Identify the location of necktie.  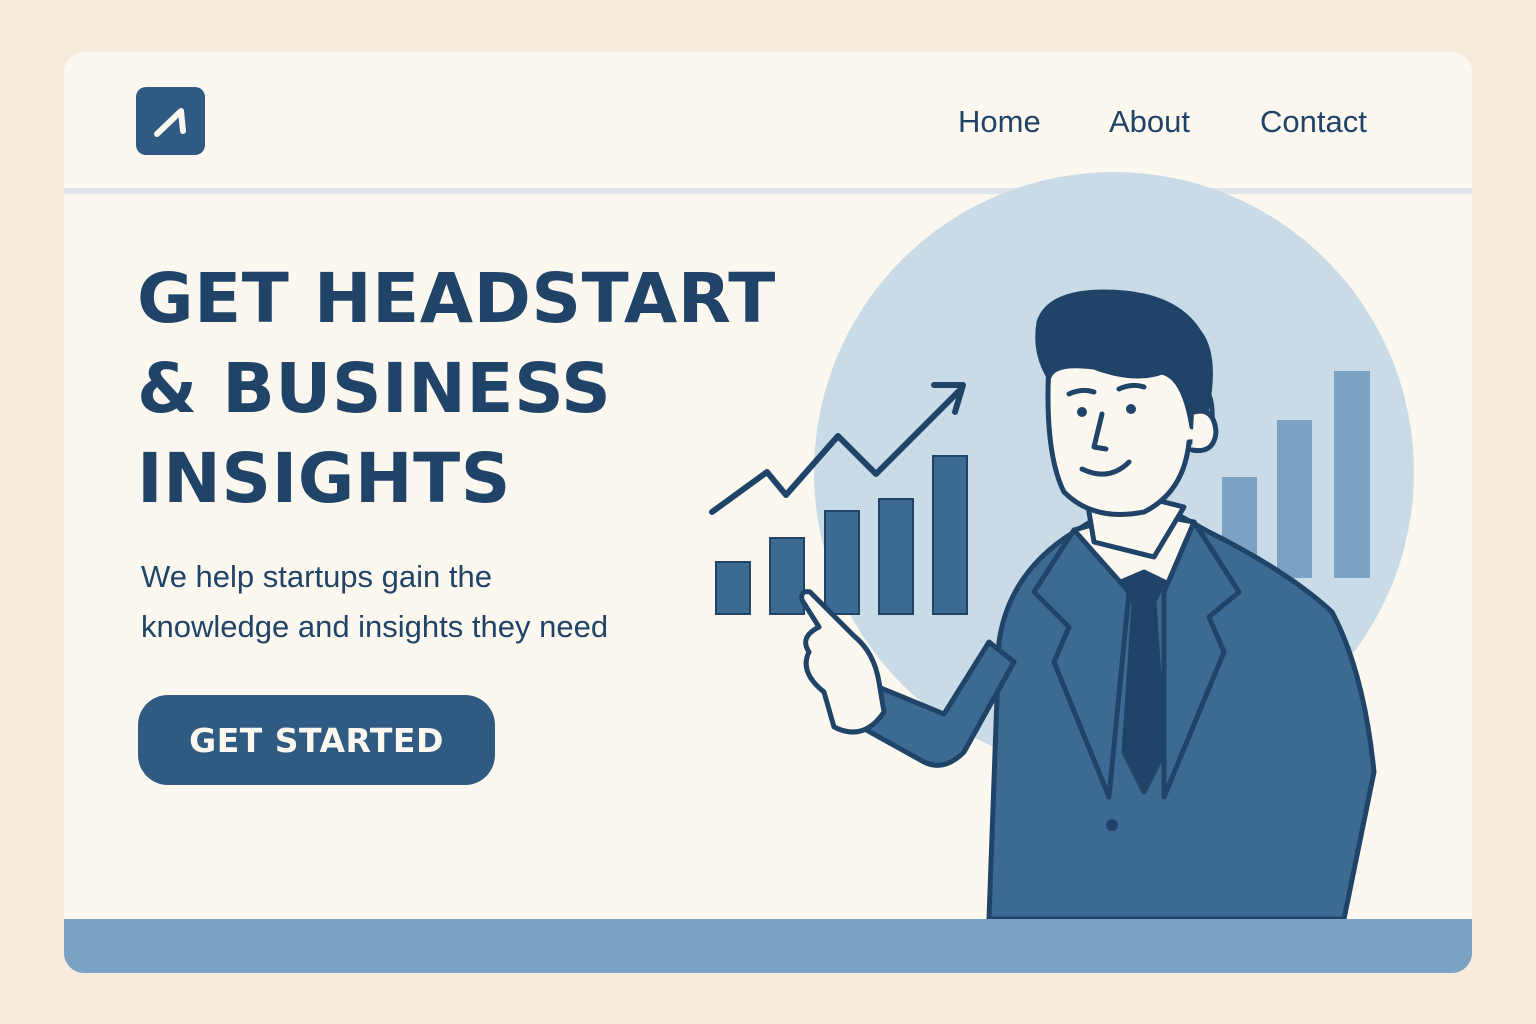
(1144, 683).